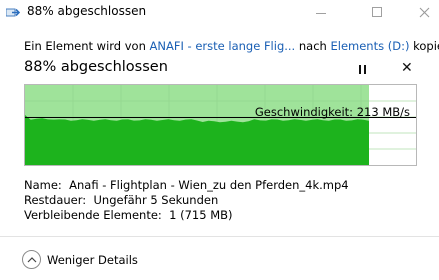 This screenshot has height=280, width=439. What do you see at coordinates (87, 11) in the screenshot?
I see `window-title: 88% abgeschlossen` at bounding box center [87, 11].